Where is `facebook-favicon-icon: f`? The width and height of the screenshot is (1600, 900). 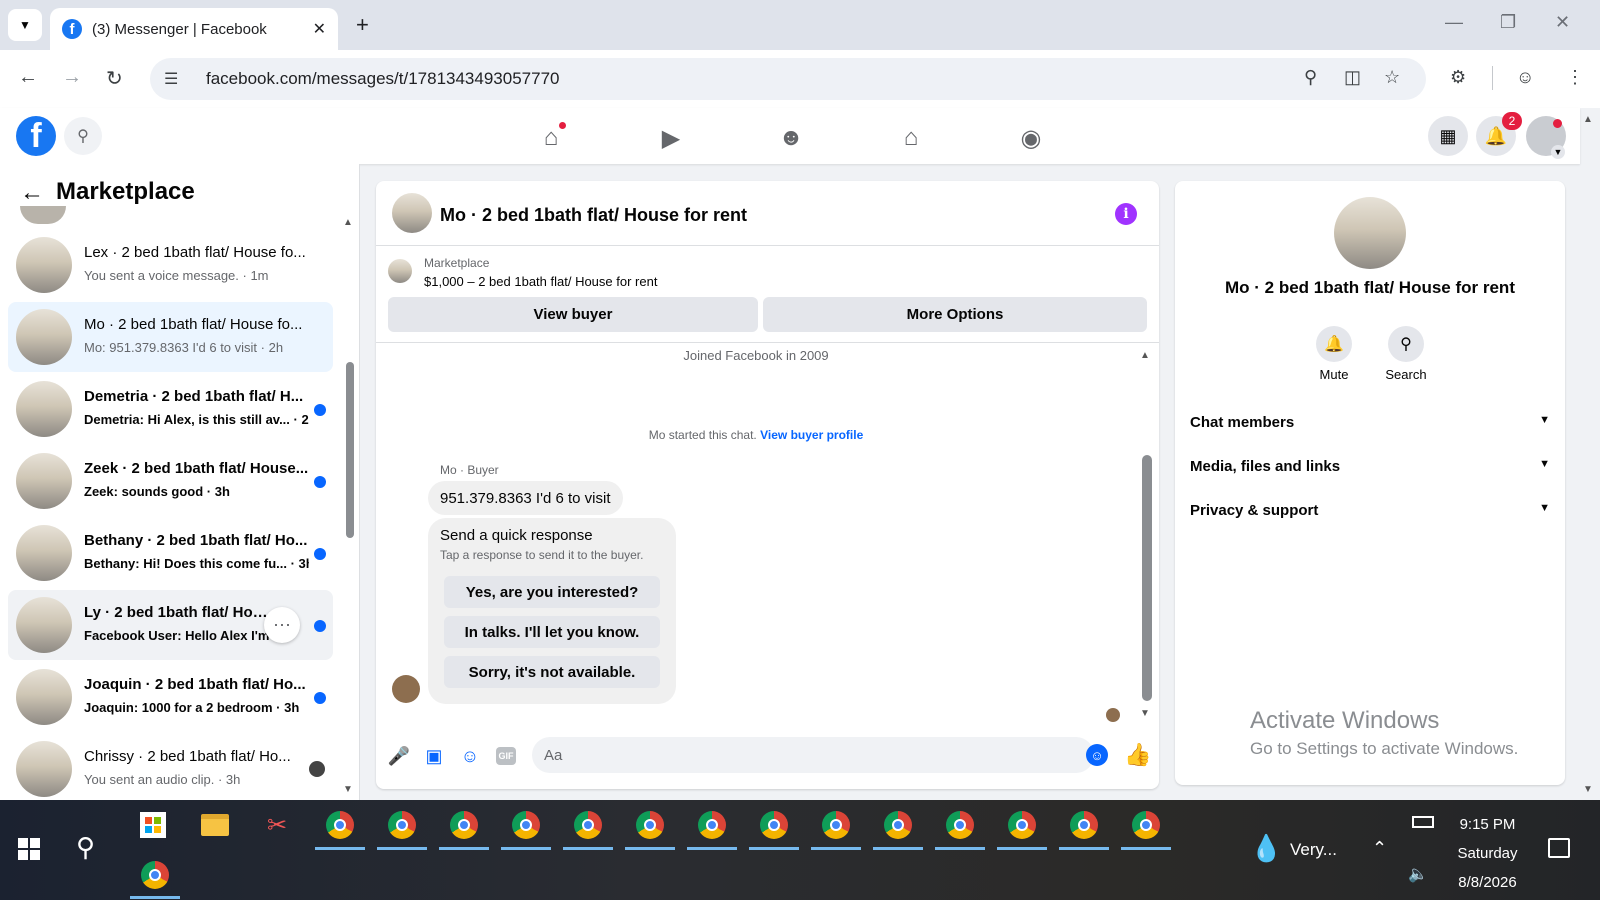
facebook-favicon-icon: f is located at coordinates (72, 29).